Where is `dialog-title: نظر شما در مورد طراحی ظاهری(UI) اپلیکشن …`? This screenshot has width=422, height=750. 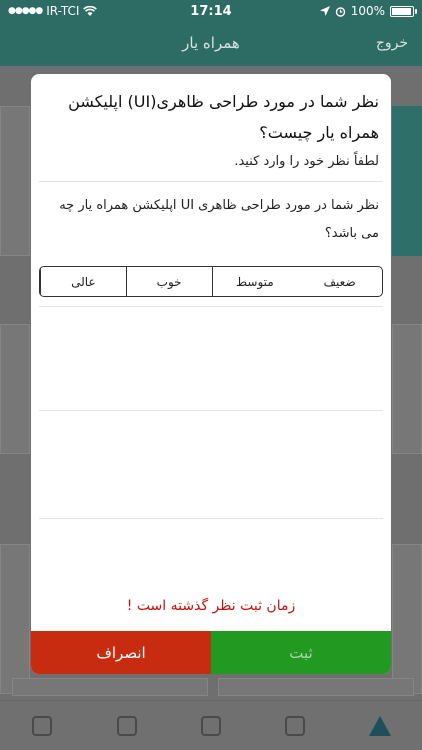 dialog-title: نظر شما در مورد طراحی ظاهری(UI) اپلیکشن … is located at coordinates (223, 117).